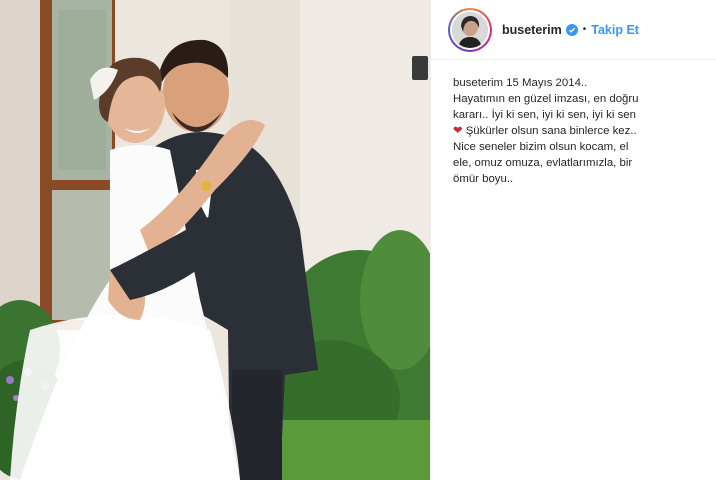 The height and width of the screenshot is (480, 716). I want to click on avatar, so click(470, 29).